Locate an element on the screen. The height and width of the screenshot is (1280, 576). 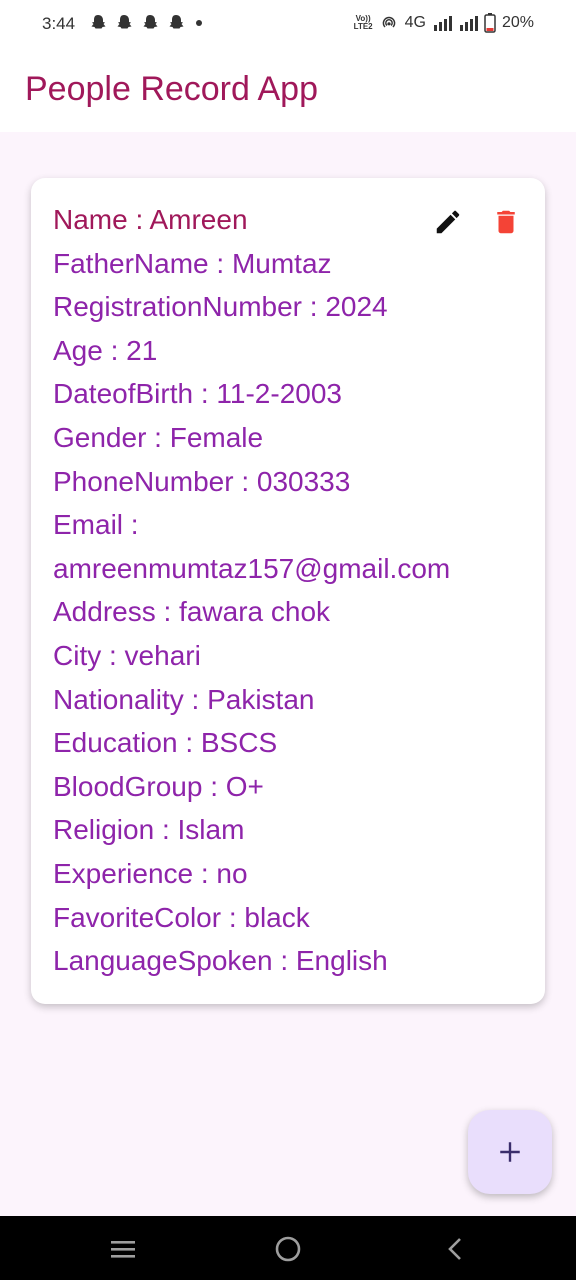
app-bar: People Record App is located at coordinates (288, 91).